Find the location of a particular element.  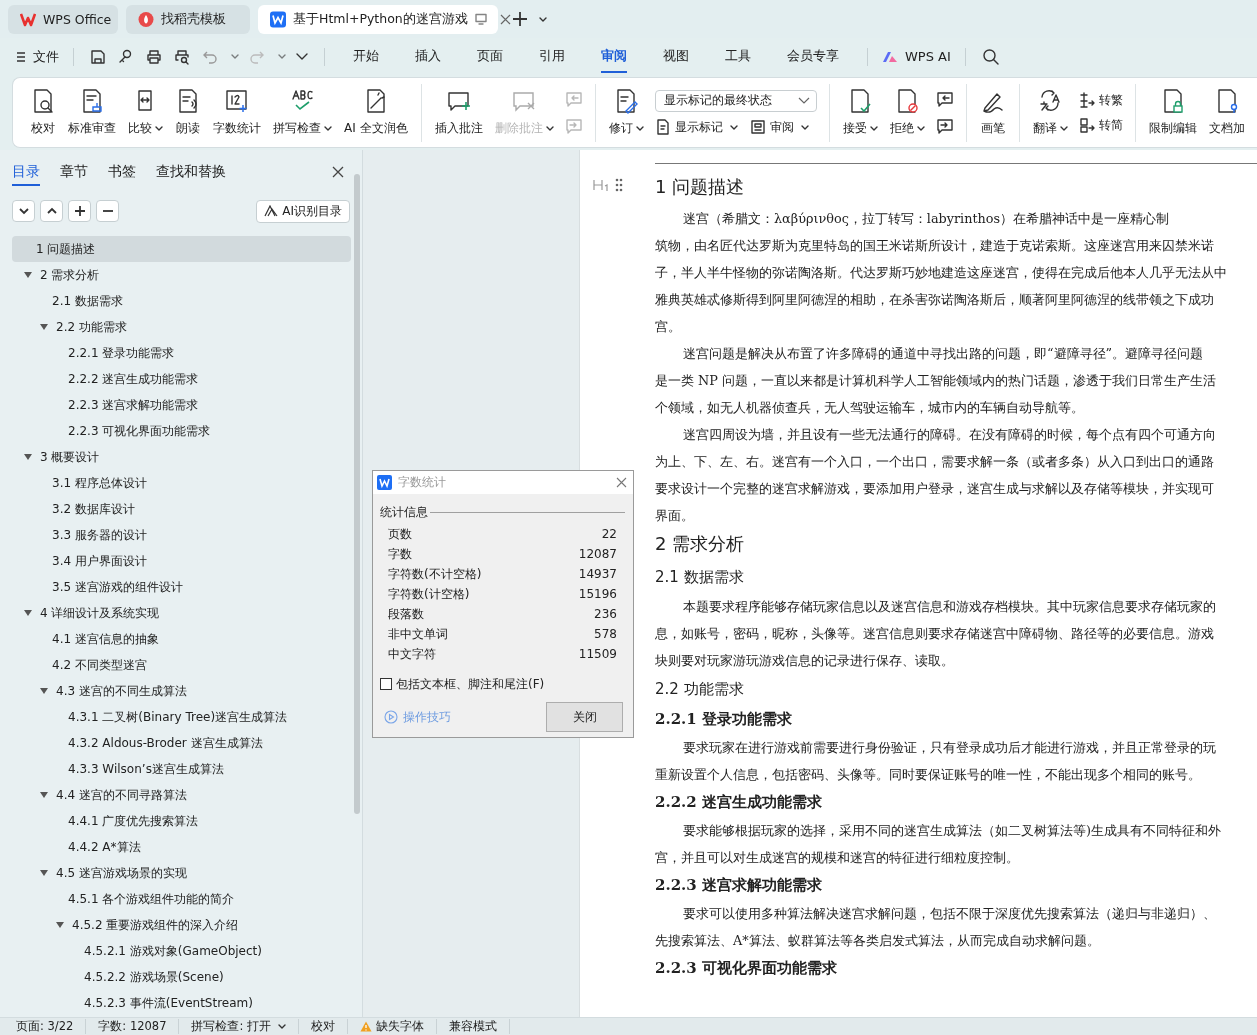

ribbon-button: 转繁 is located at coordinates (1100, 100).